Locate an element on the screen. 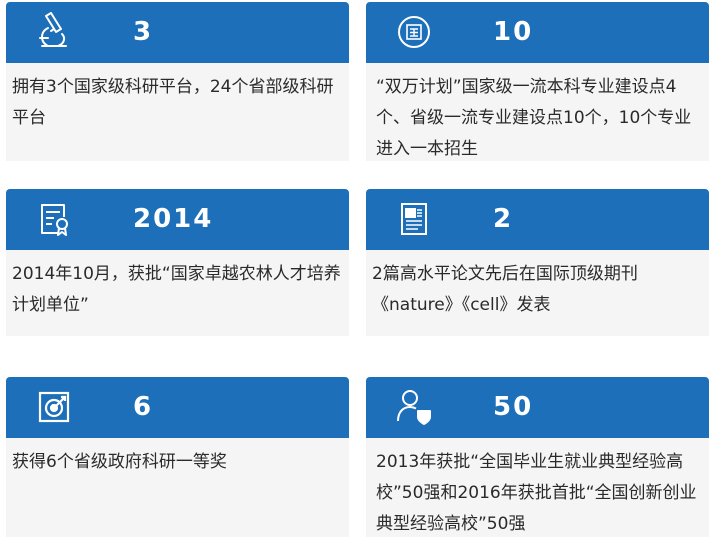  stat-number: 6 is located at coordinates (143, 407).